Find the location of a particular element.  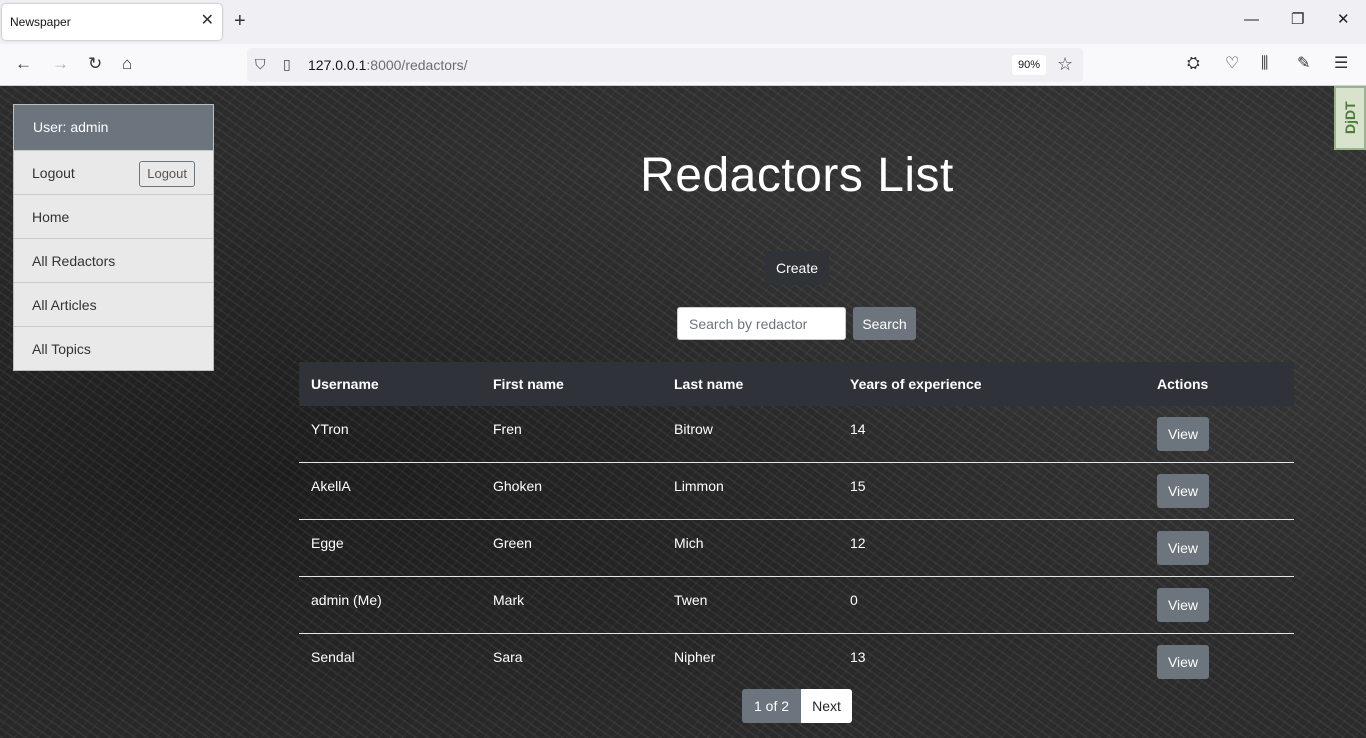

cell-last-name: Twen is located at coordinates (691, 600).